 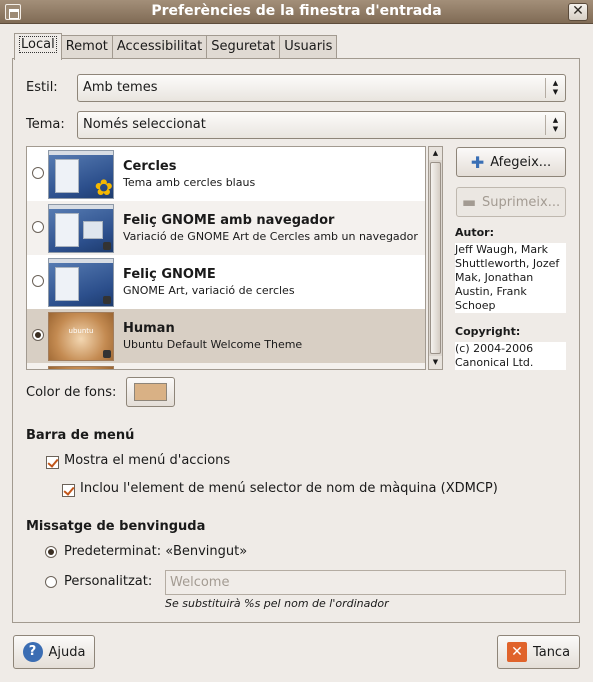 I want to click on theme-name: Cercles, so click(x=150, y=166).